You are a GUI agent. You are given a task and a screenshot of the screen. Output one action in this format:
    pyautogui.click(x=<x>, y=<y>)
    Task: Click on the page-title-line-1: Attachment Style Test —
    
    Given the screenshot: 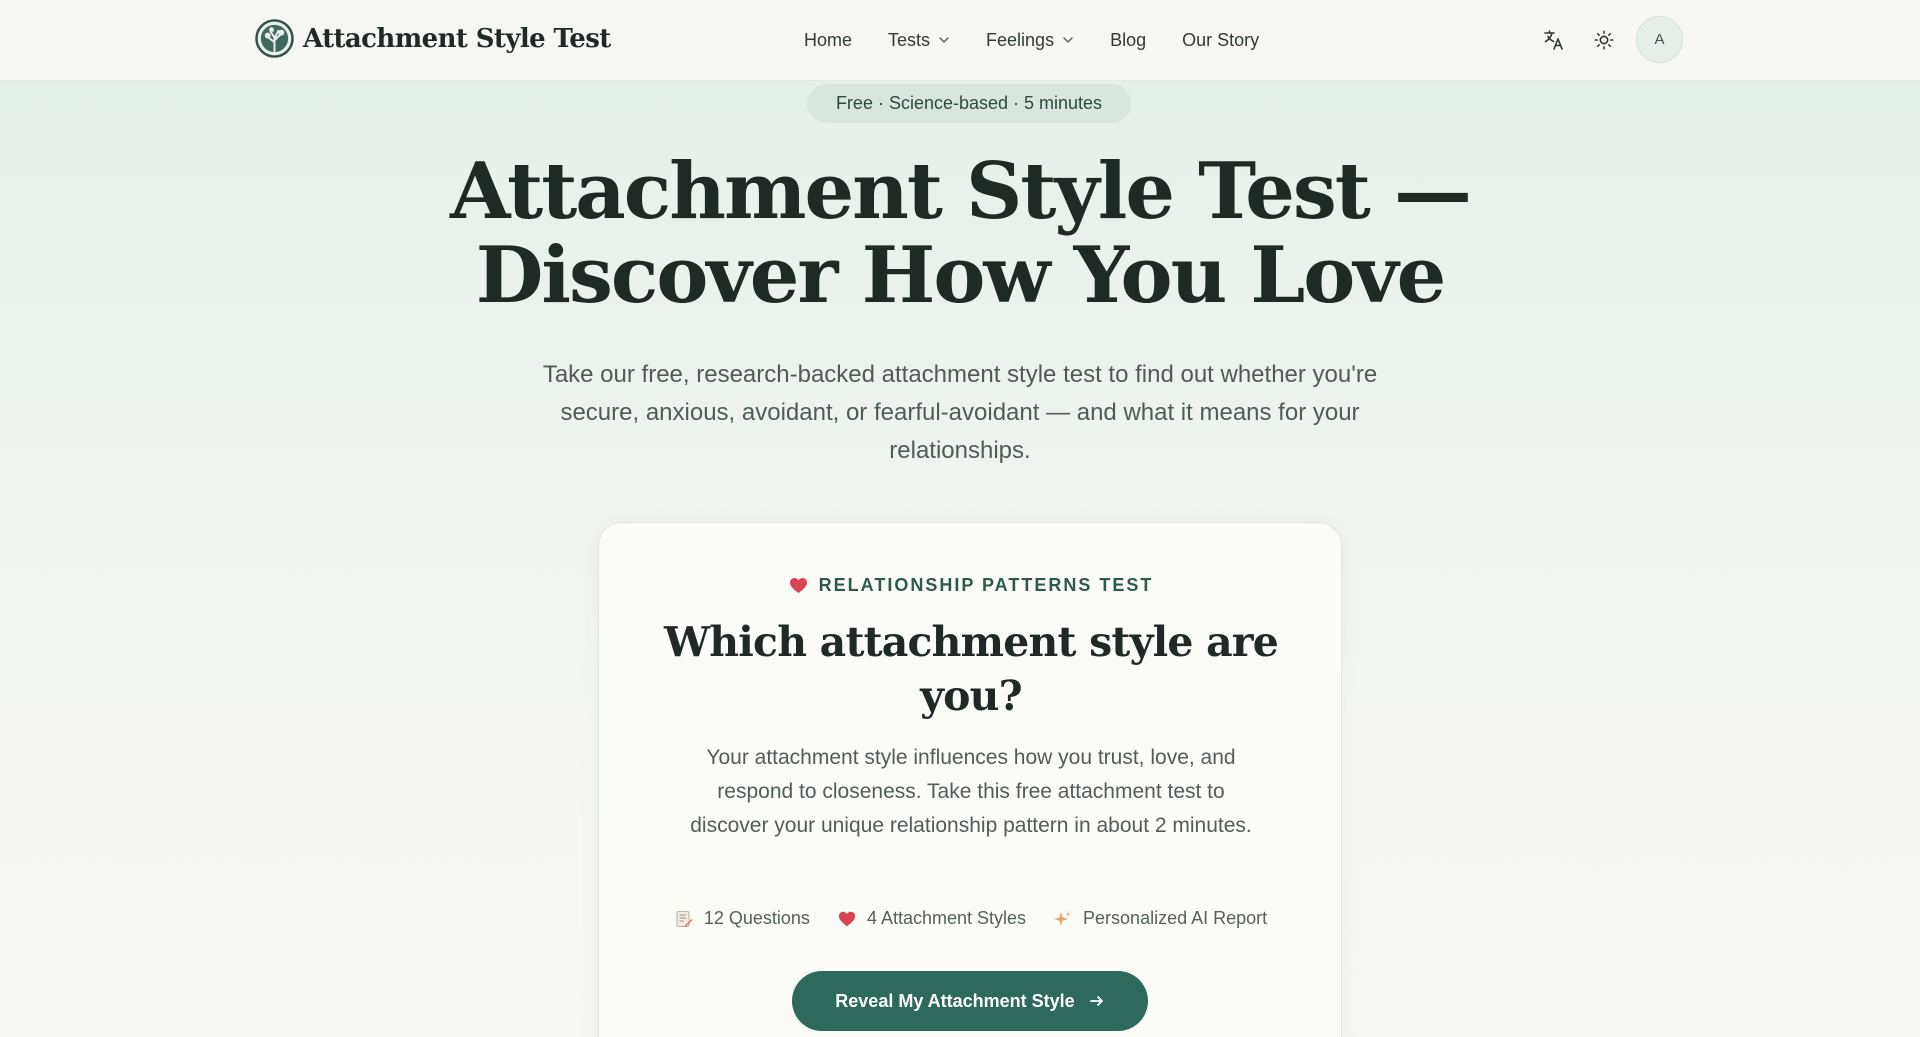 What is the action you would take?
    pyautogui.click(x=961, y=191)
    